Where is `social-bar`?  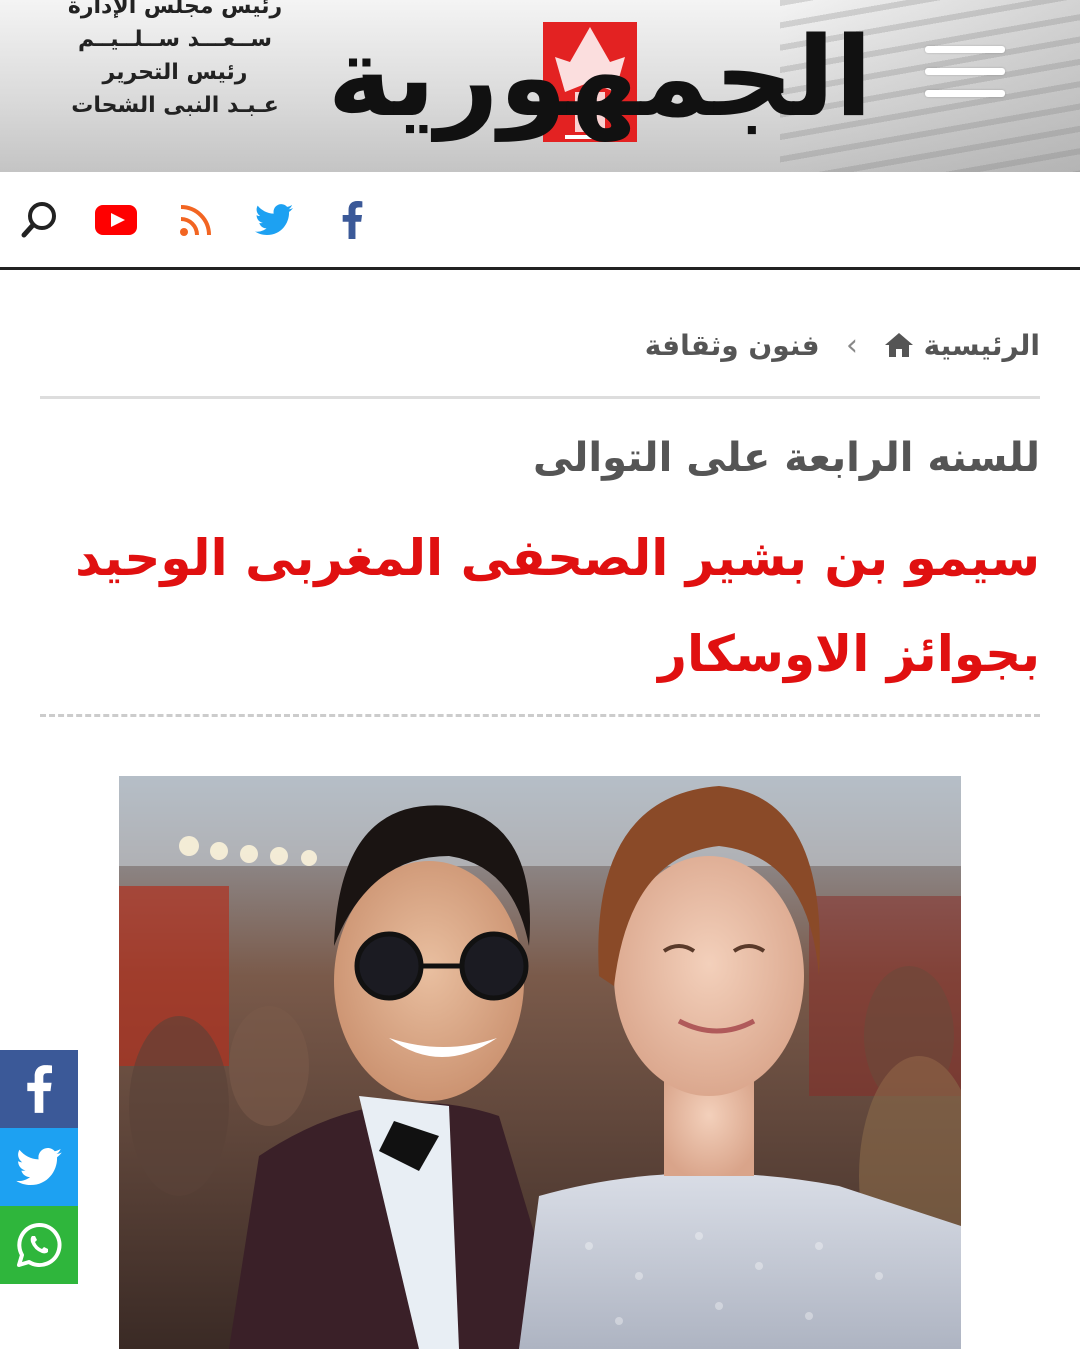
social-bar is located at coordinates (540, 221).